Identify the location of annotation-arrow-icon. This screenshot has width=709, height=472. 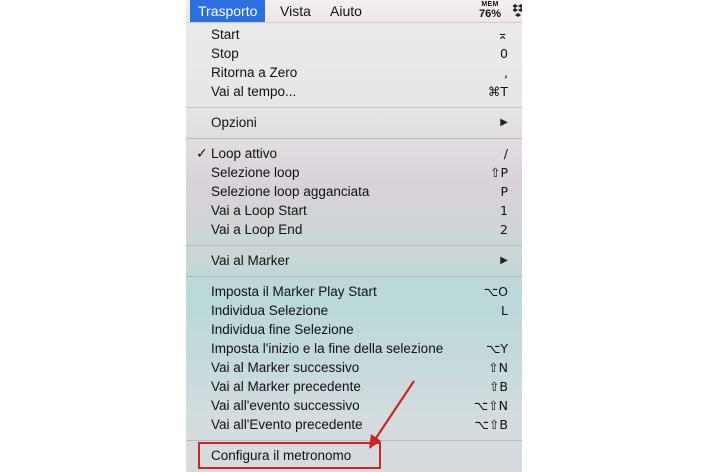
(392, 414).